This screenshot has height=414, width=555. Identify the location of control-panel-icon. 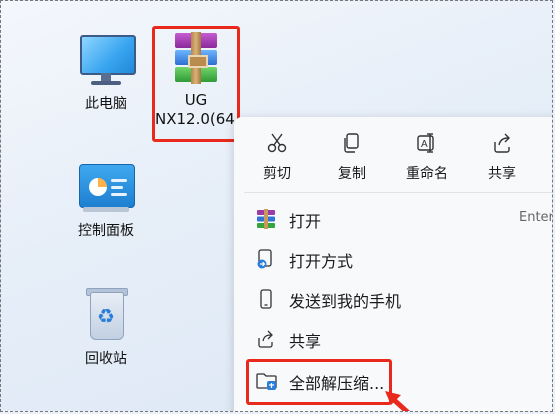
(106, 187).